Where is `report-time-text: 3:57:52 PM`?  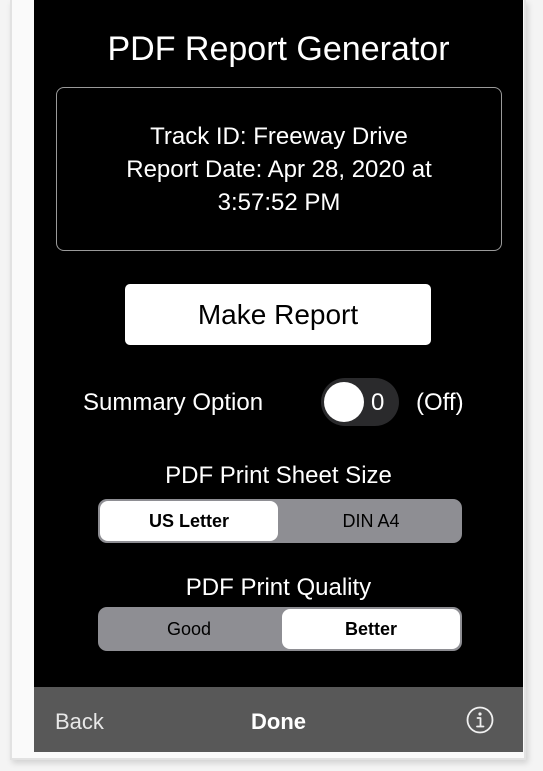 report-time-text: 3:57:52 PM is located at coordinates (279, 202).